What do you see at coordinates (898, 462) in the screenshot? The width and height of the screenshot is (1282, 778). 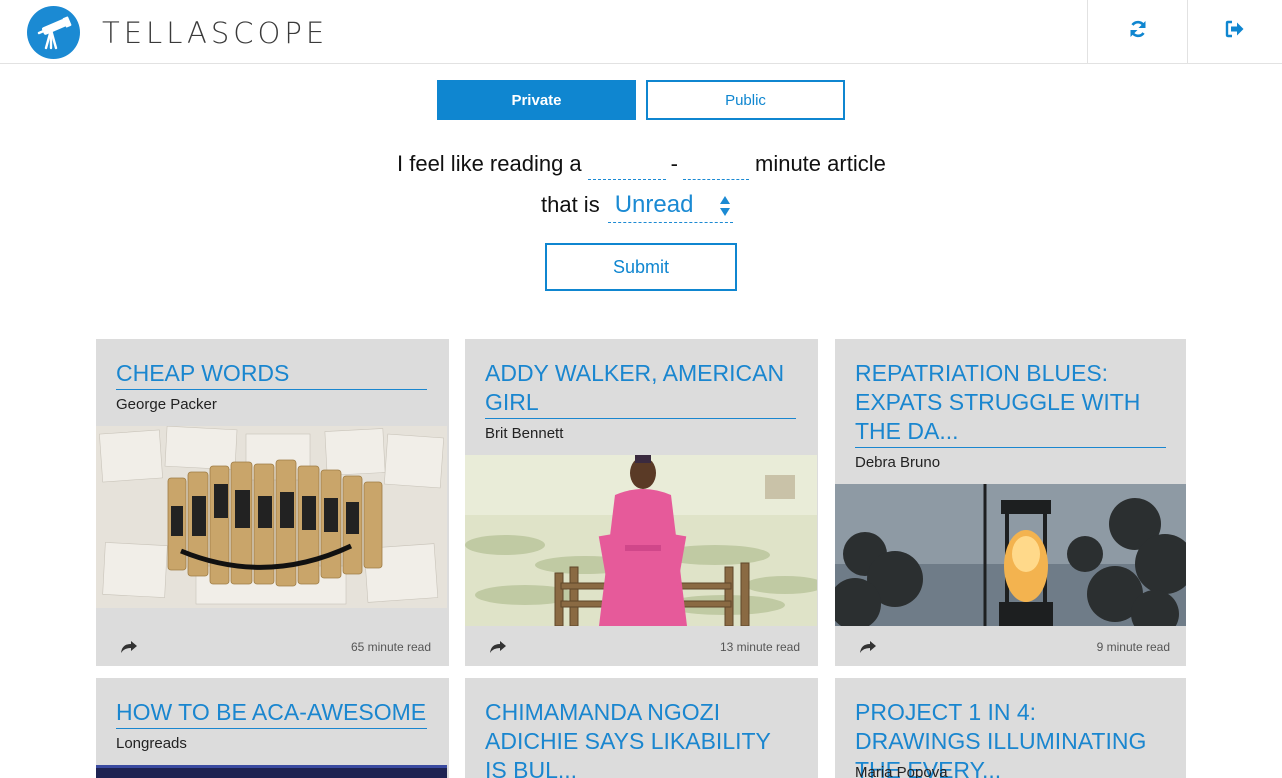 I see `article-author: Debra Bruno` at bounding box center [898, 462].